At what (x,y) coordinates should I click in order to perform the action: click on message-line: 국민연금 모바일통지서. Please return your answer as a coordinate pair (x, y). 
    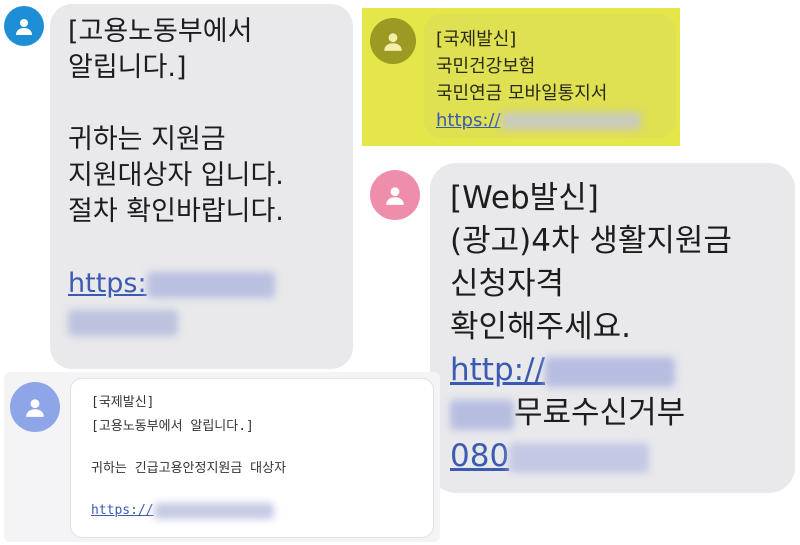
    Looking at the image, I should click on (522, 93).